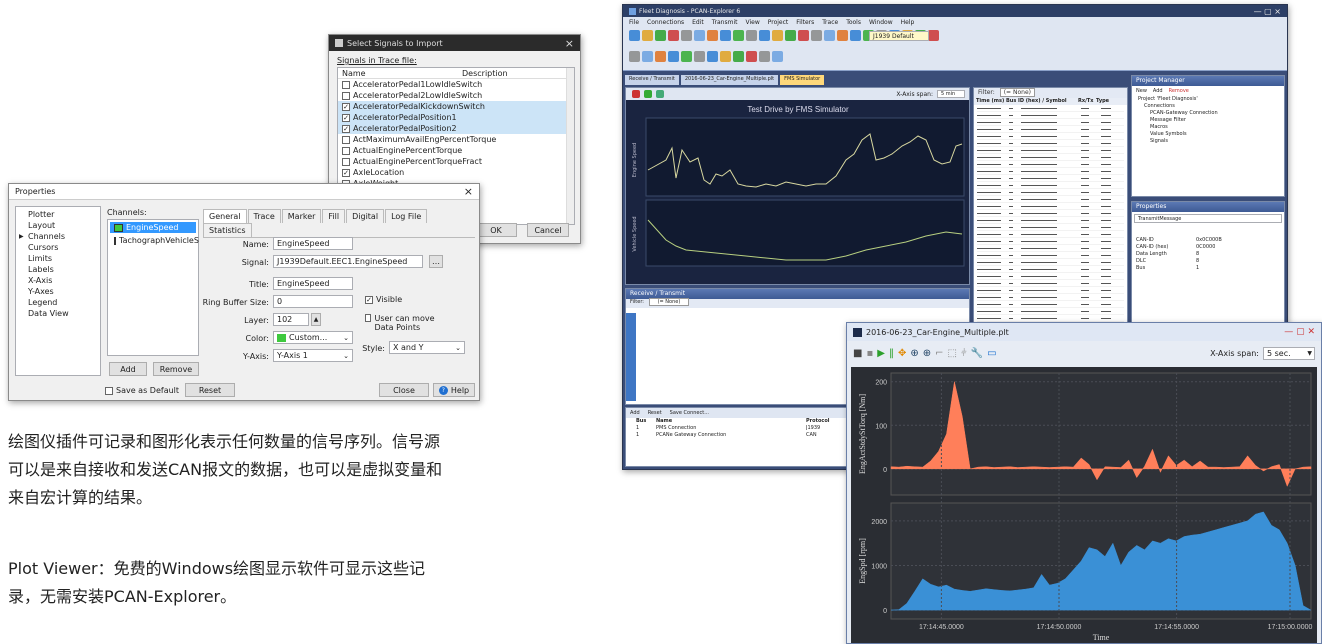 The width and height of the screenshot is (1322, 644). Describe the element at coordinates (939, 353) in the screenshot. I see `cursor-icon: ⌐` at that location.